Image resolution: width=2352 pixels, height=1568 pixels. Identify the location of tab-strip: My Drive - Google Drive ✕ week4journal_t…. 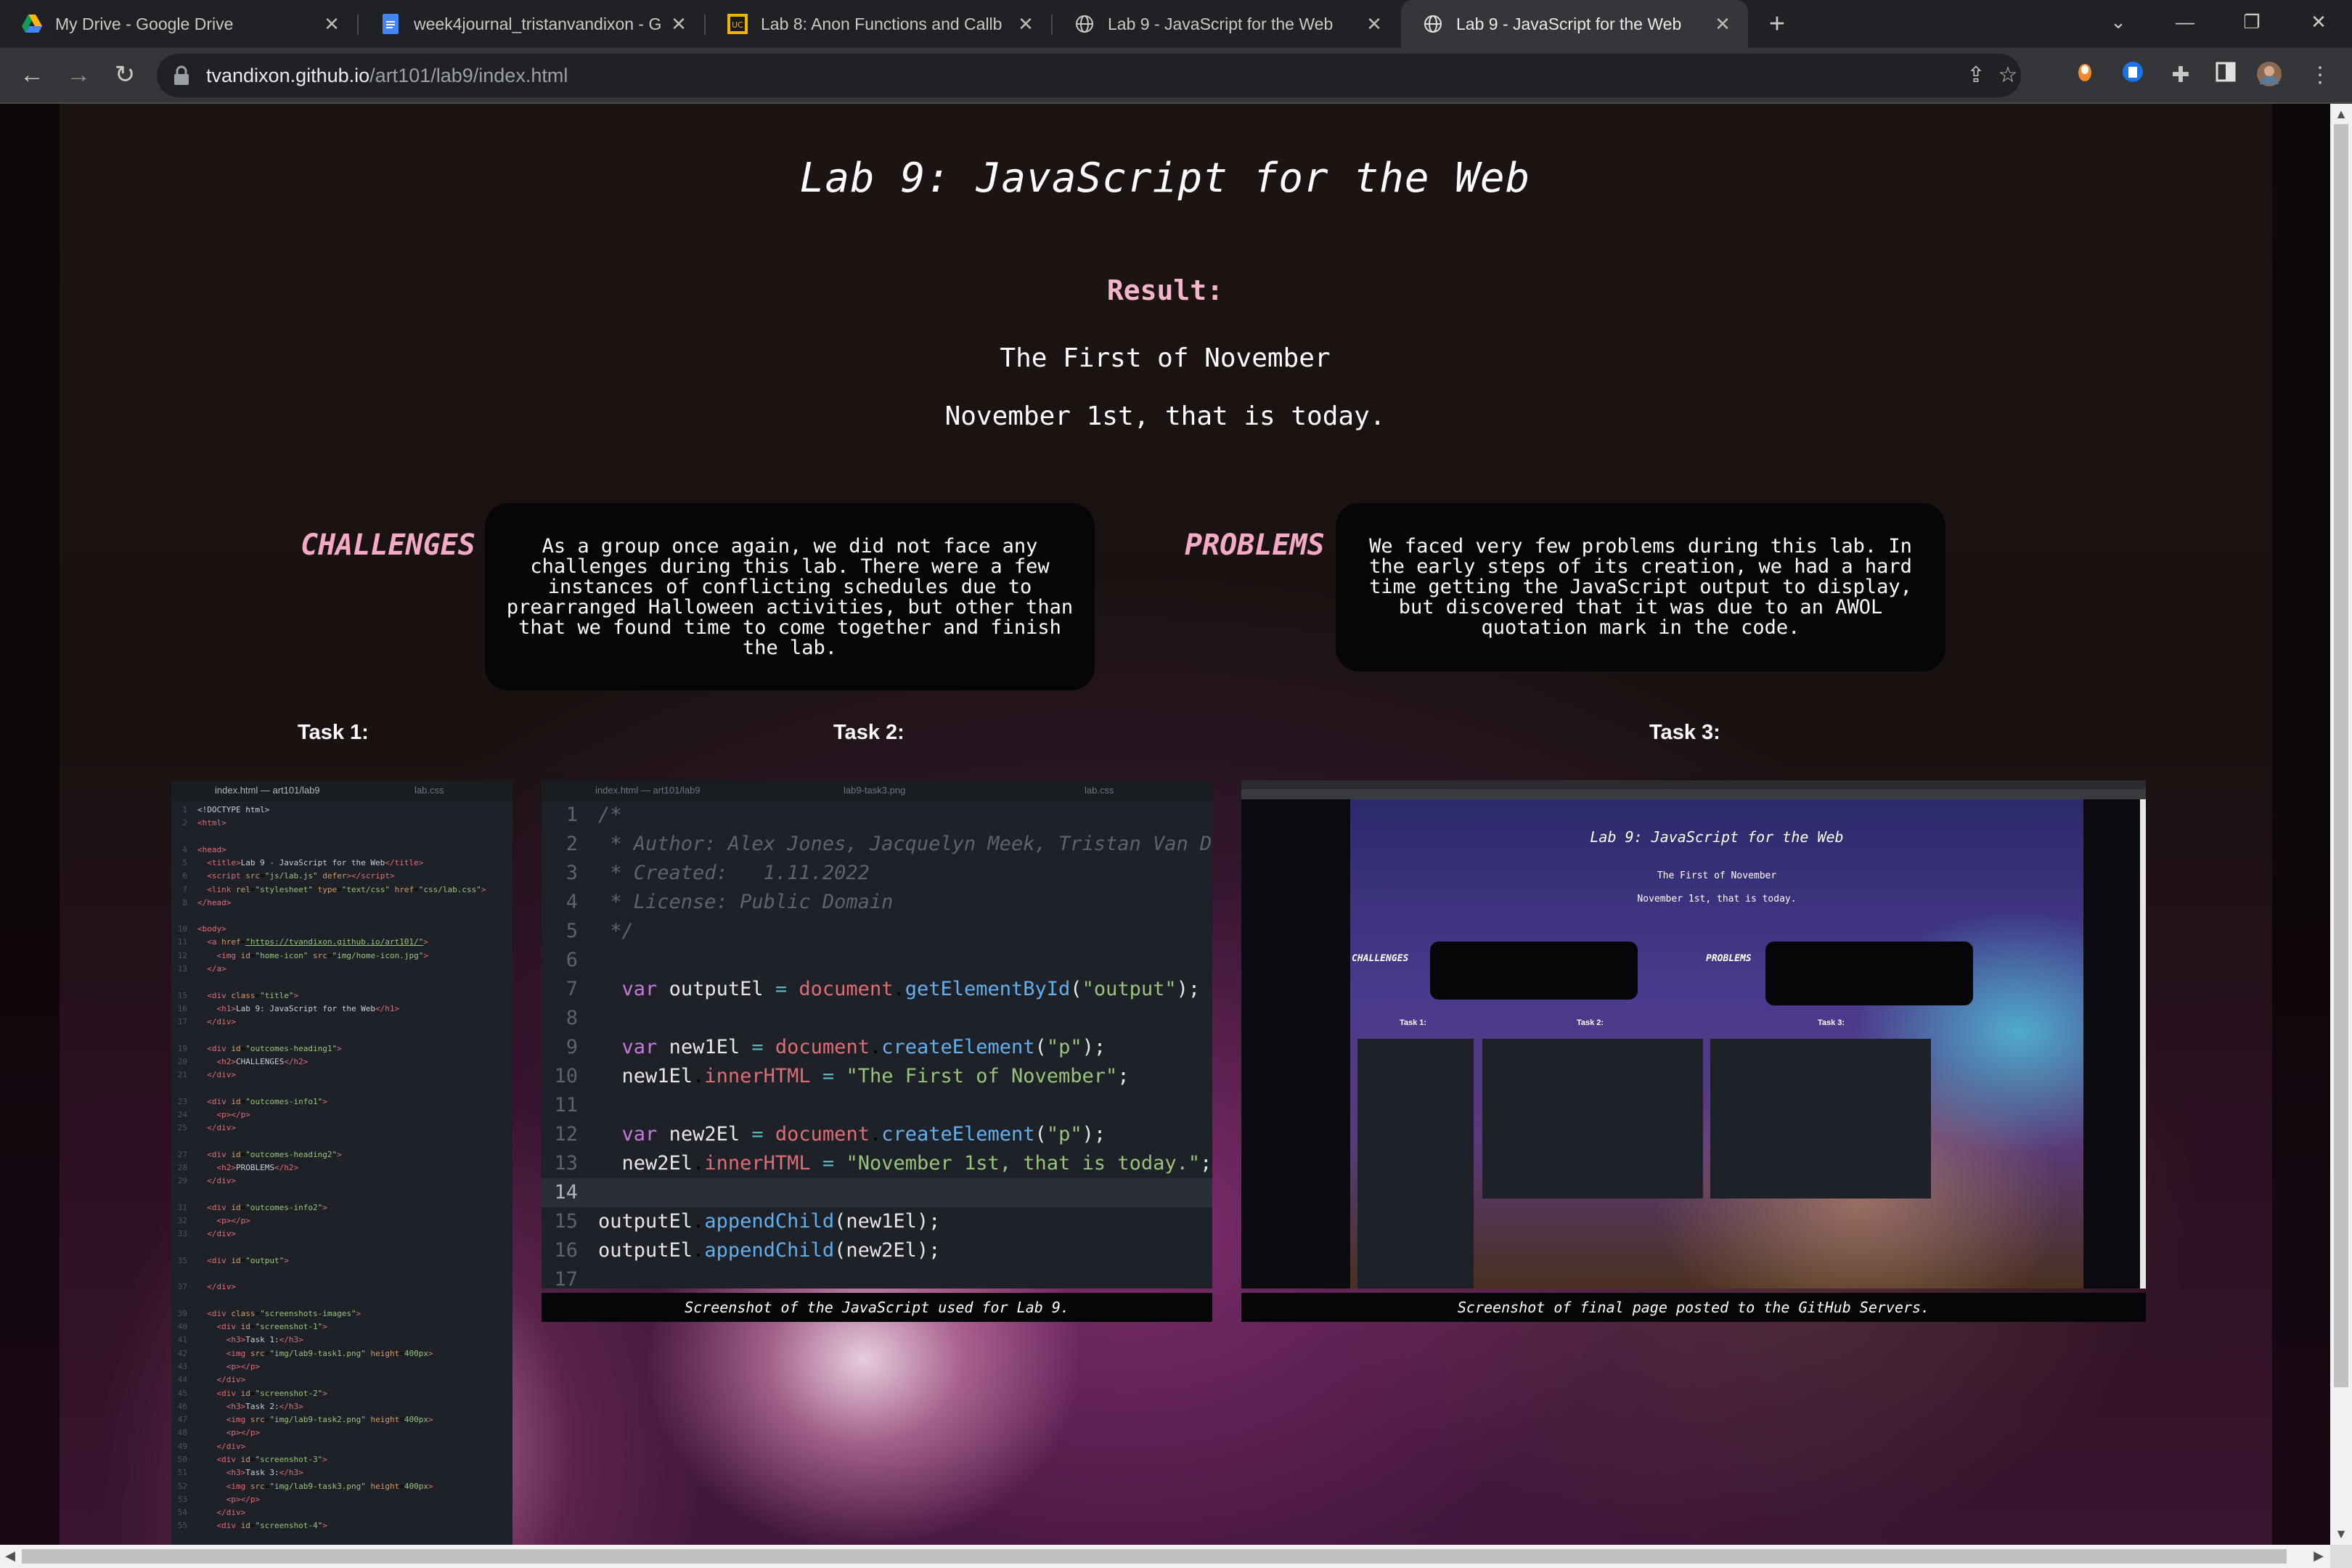
(1176, 24).